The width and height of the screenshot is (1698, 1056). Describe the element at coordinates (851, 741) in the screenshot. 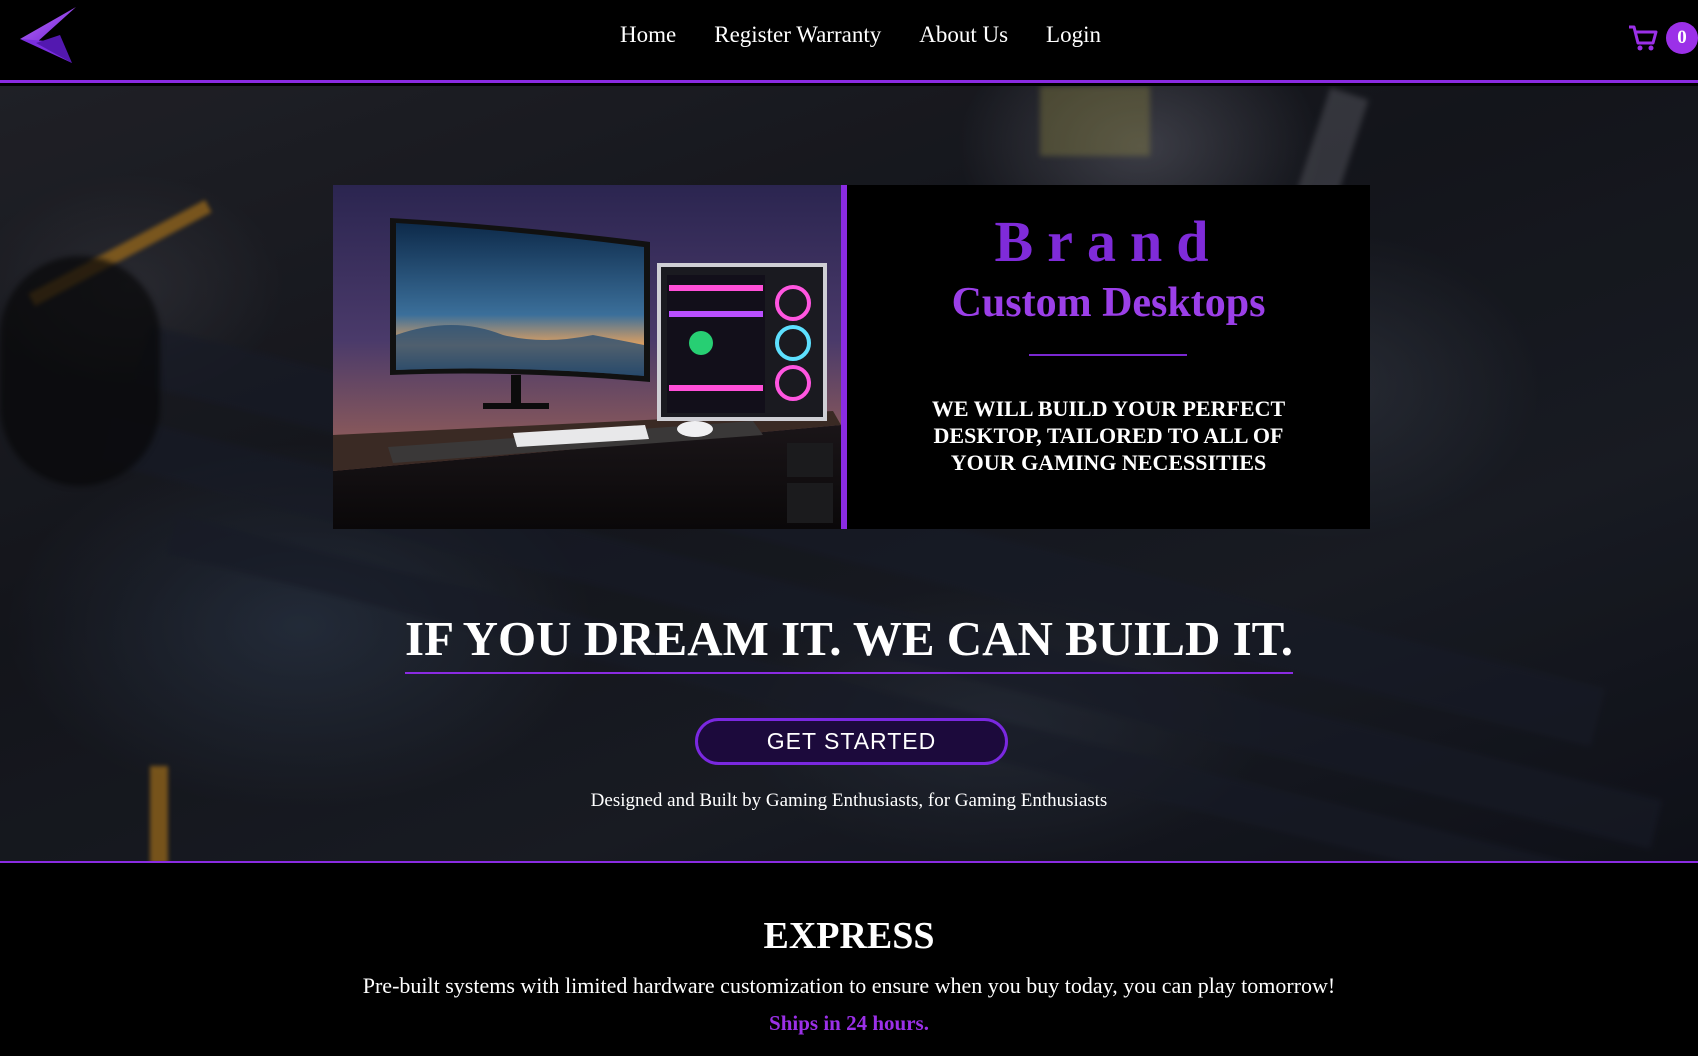

I see `get-started-button: GET STARTED` at that location.